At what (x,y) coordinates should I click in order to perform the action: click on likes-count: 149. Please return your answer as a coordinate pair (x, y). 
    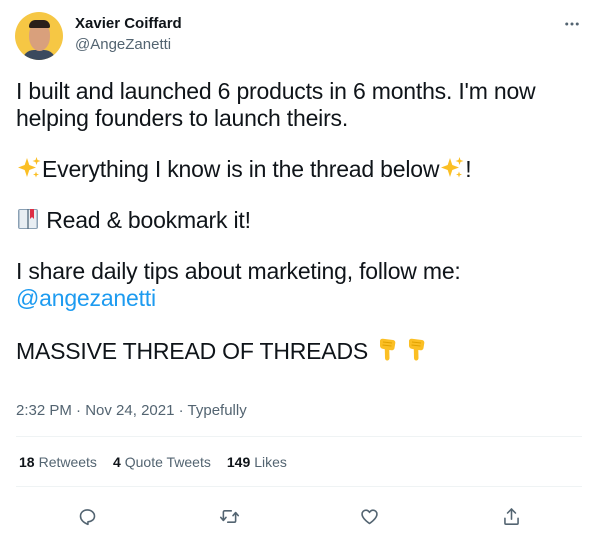
    Looking at the image, I should click on (238, 462).